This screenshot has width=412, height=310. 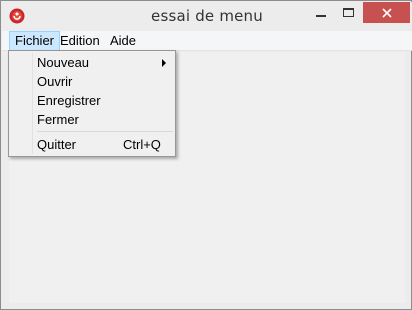 What do you see at coordinates (69, 100) in the screenshot?
I see `menu-item-label: Enregistrer` at bounding box center [69, 100].